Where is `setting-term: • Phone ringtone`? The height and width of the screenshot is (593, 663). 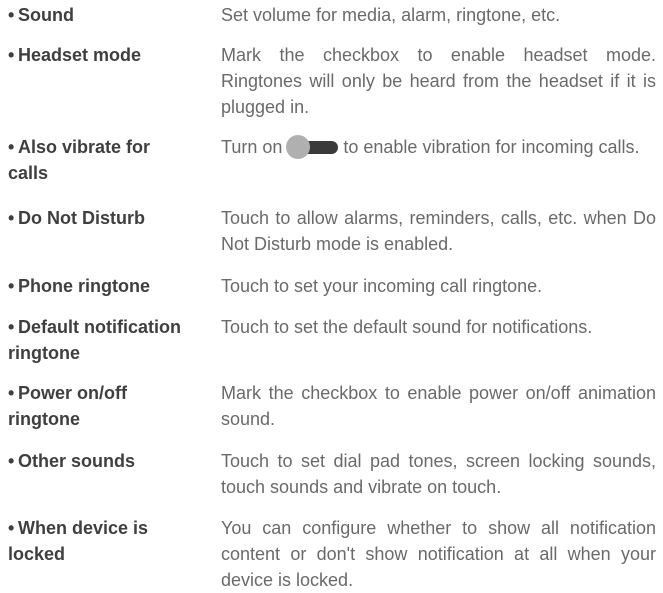
setting-term: • Phone ringtone is located at coordinates (113, 286).